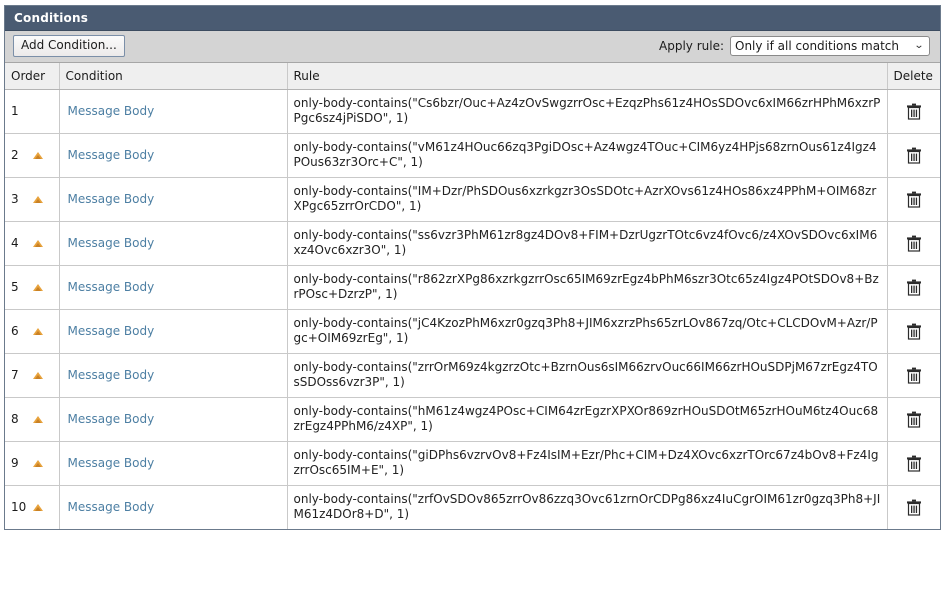 Image resolution: width=945 pixels, height=595 pixels. What do you see at coordinates (15, 375) in the screenshot?
I see `order-number: 7` at bounding box center [15, 375].